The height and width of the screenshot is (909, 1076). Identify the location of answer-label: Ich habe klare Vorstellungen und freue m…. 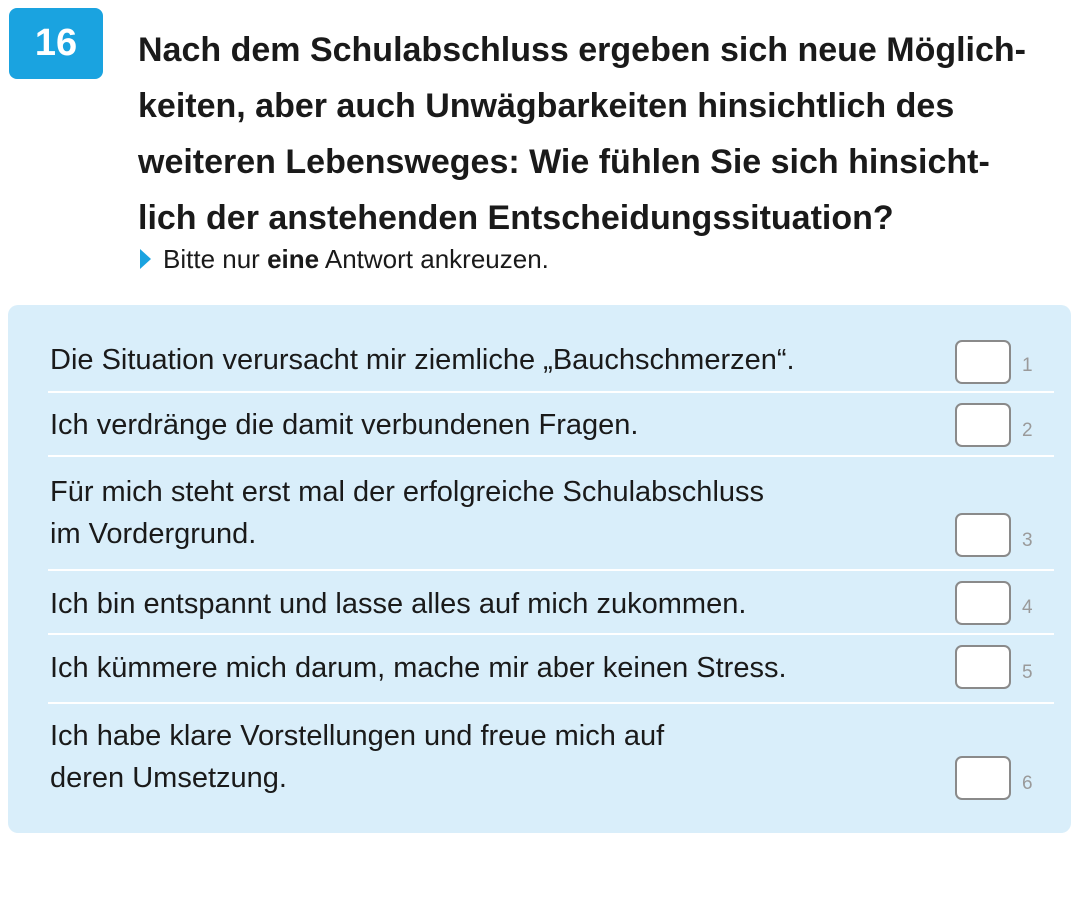
(357, 757).